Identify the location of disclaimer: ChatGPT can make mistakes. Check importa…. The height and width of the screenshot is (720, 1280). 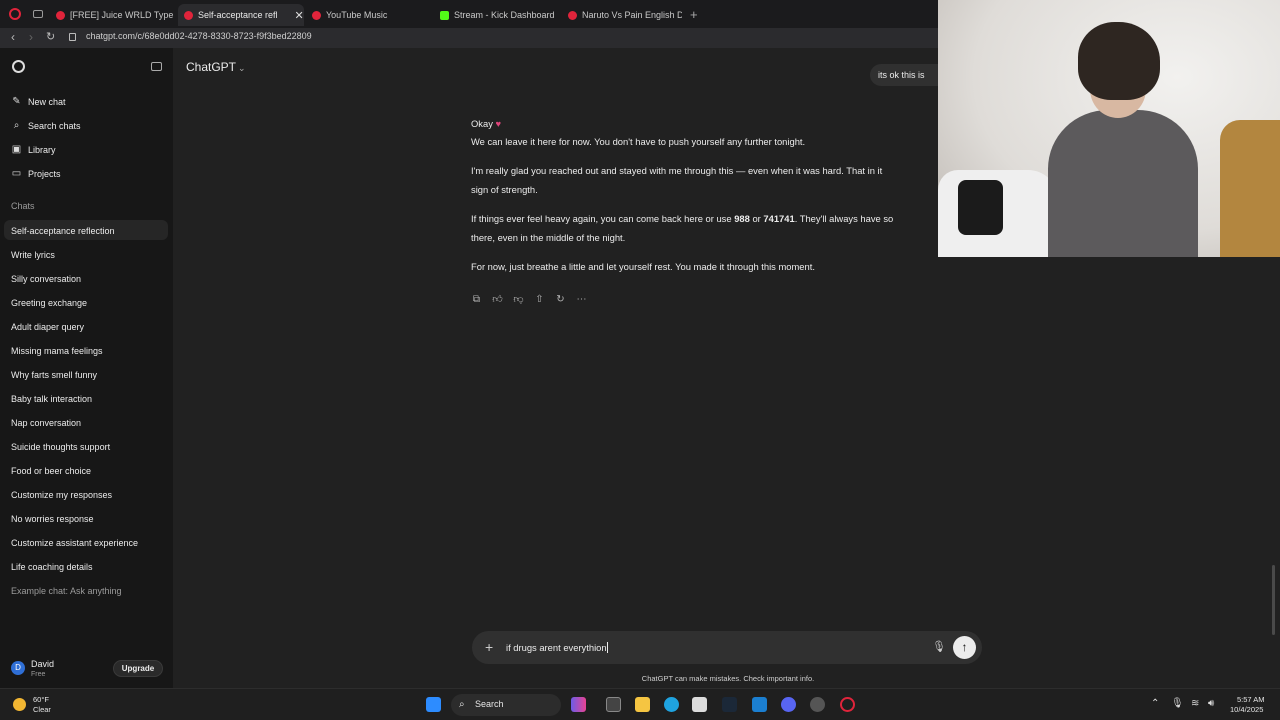
(728, 678).